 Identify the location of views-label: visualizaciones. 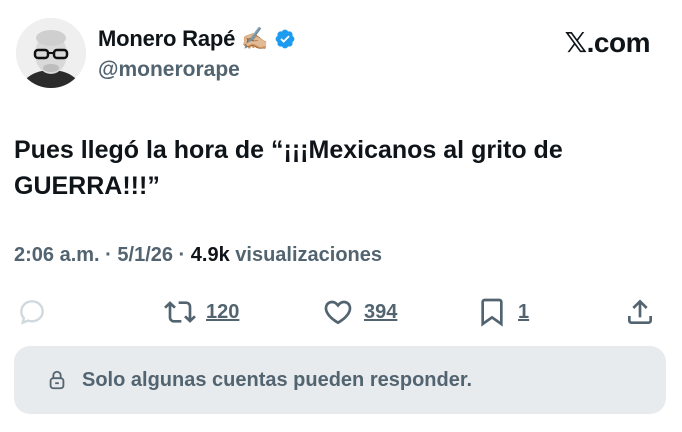
(306, 255).